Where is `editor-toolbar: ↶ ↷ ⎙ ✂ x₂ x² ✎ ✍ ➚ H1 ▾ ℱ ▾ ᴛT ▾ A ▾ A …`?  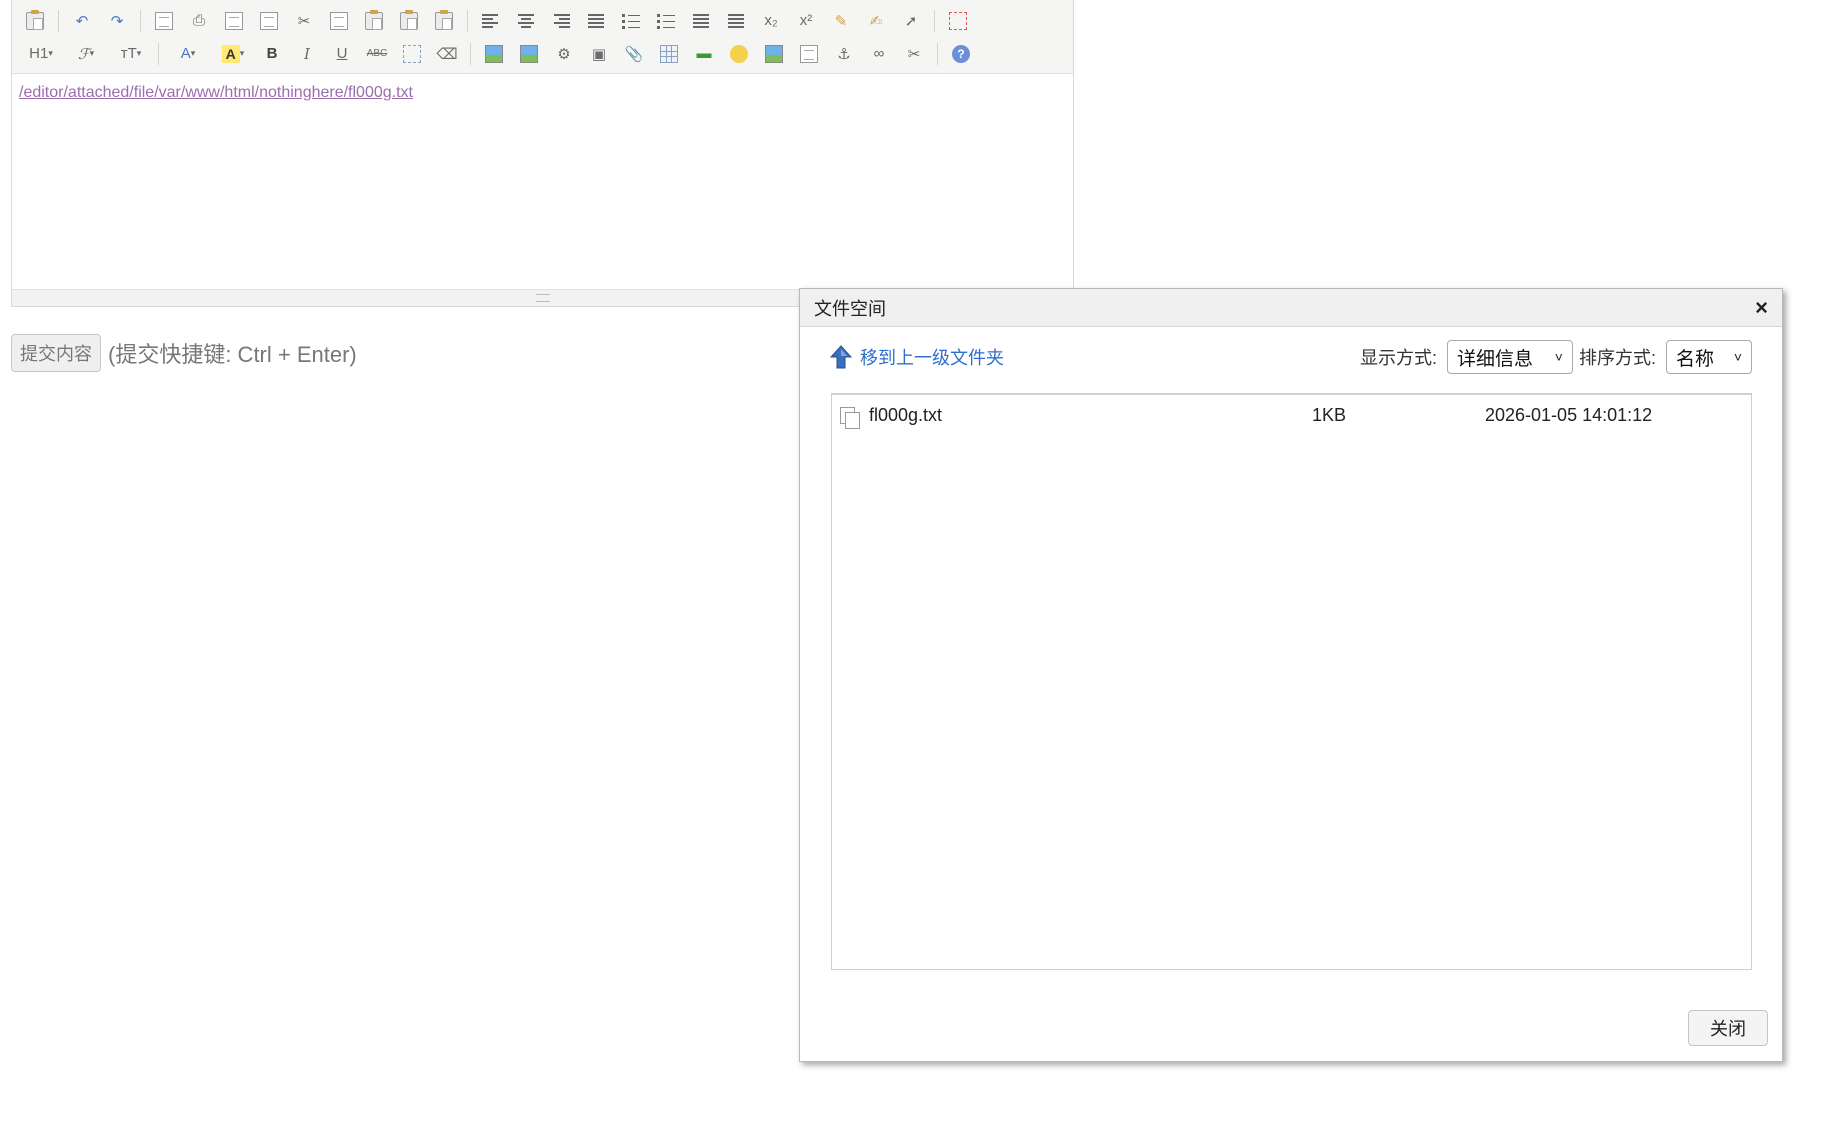
editor-toolbar: ↶ ↷ ⎙ ✂ x₂ x² ✎ ✍ ➚ H1 ▾ ℱ ▾ ᴛT ▾ A ▾ A … is located at coordinates (542, 37).